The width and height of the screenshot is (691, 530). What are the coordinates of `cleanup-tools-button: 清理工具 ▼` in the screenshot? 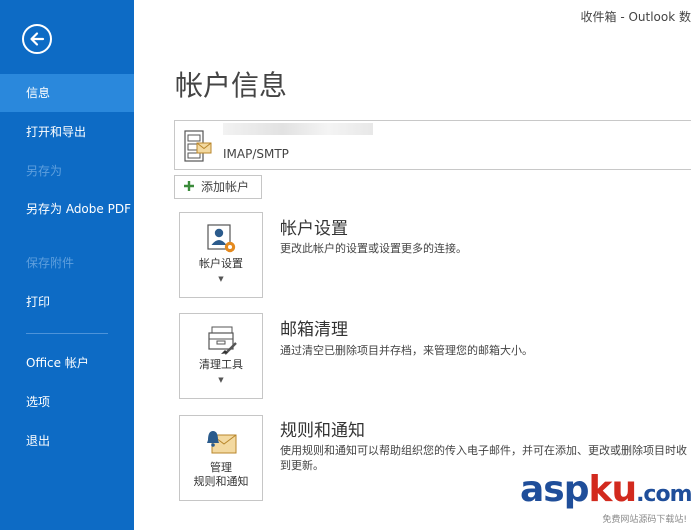 It's located at (221, 356).